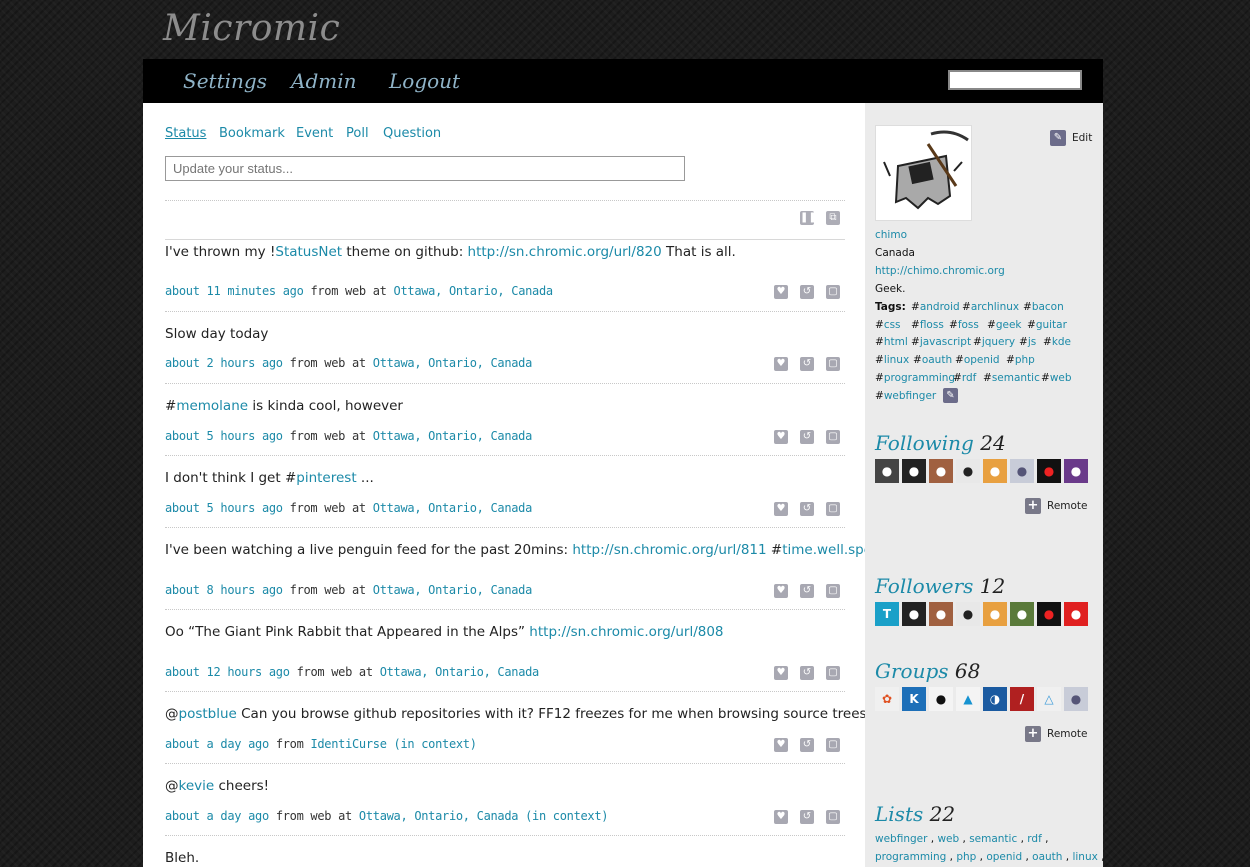  I want to click on profile-tag: #webfinger, so click(905, 396).